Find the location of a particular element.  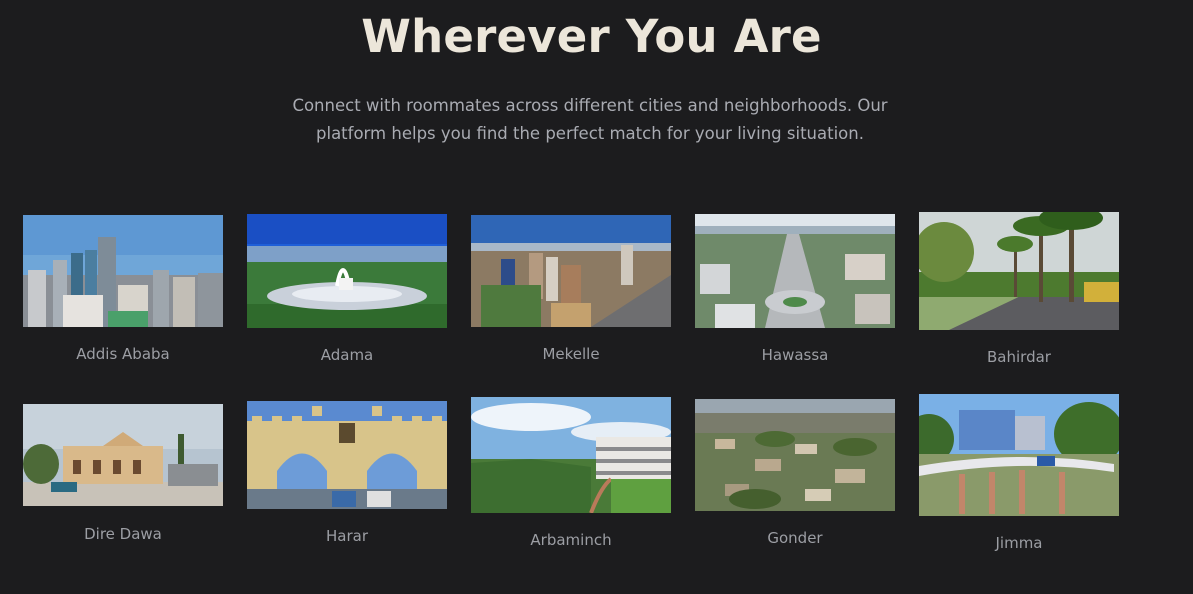

city-name: Jimma is located at coordinates (1019, 543).